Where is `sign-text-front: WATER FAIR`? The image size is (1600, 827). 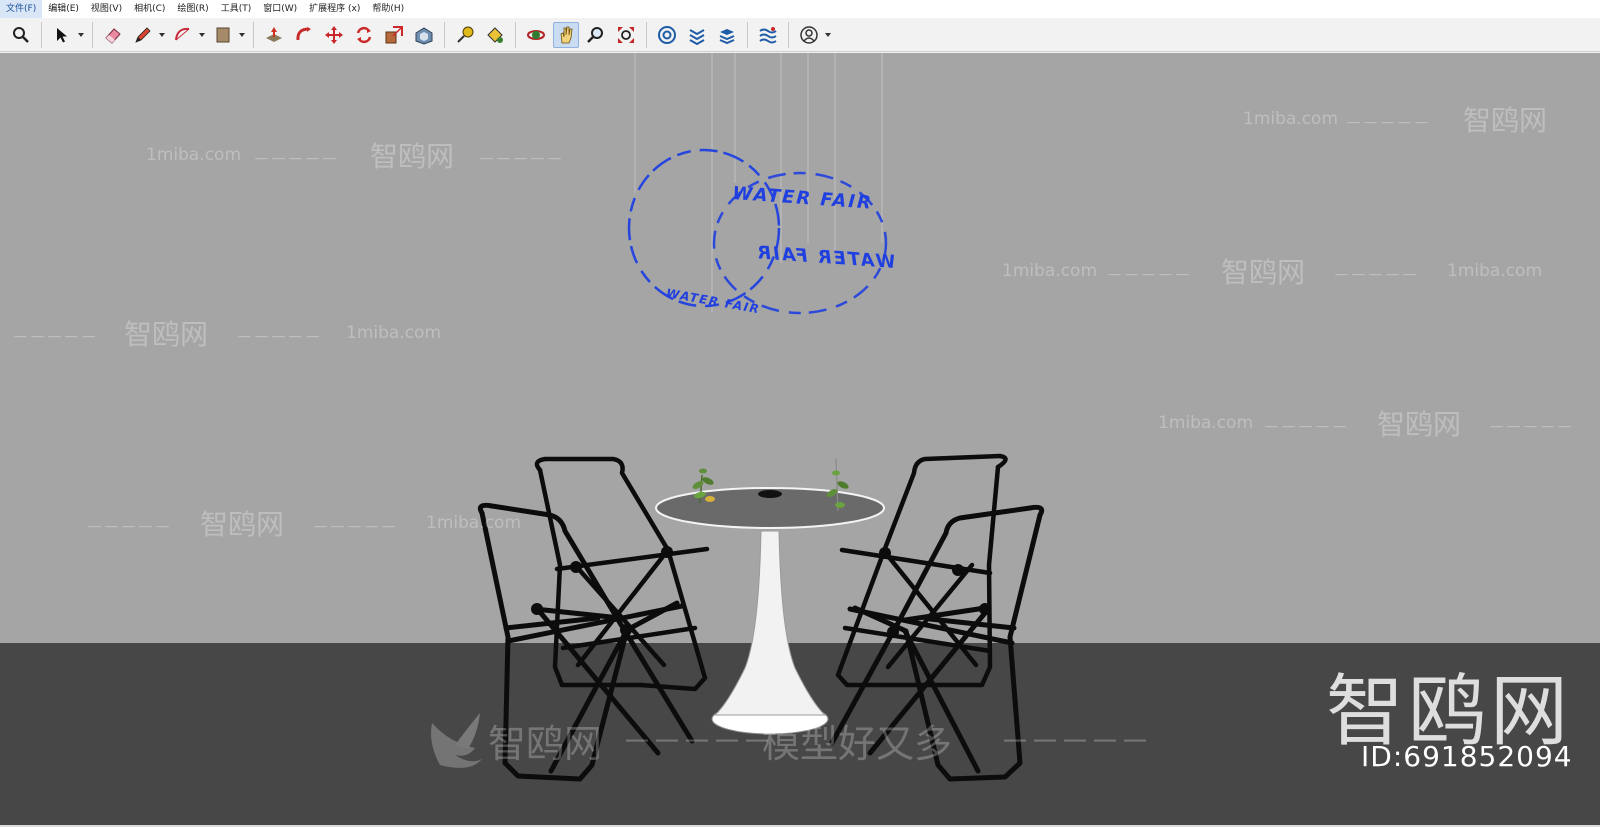
sign-text-front: WATER FAIR is located at coordinates (803, 198).